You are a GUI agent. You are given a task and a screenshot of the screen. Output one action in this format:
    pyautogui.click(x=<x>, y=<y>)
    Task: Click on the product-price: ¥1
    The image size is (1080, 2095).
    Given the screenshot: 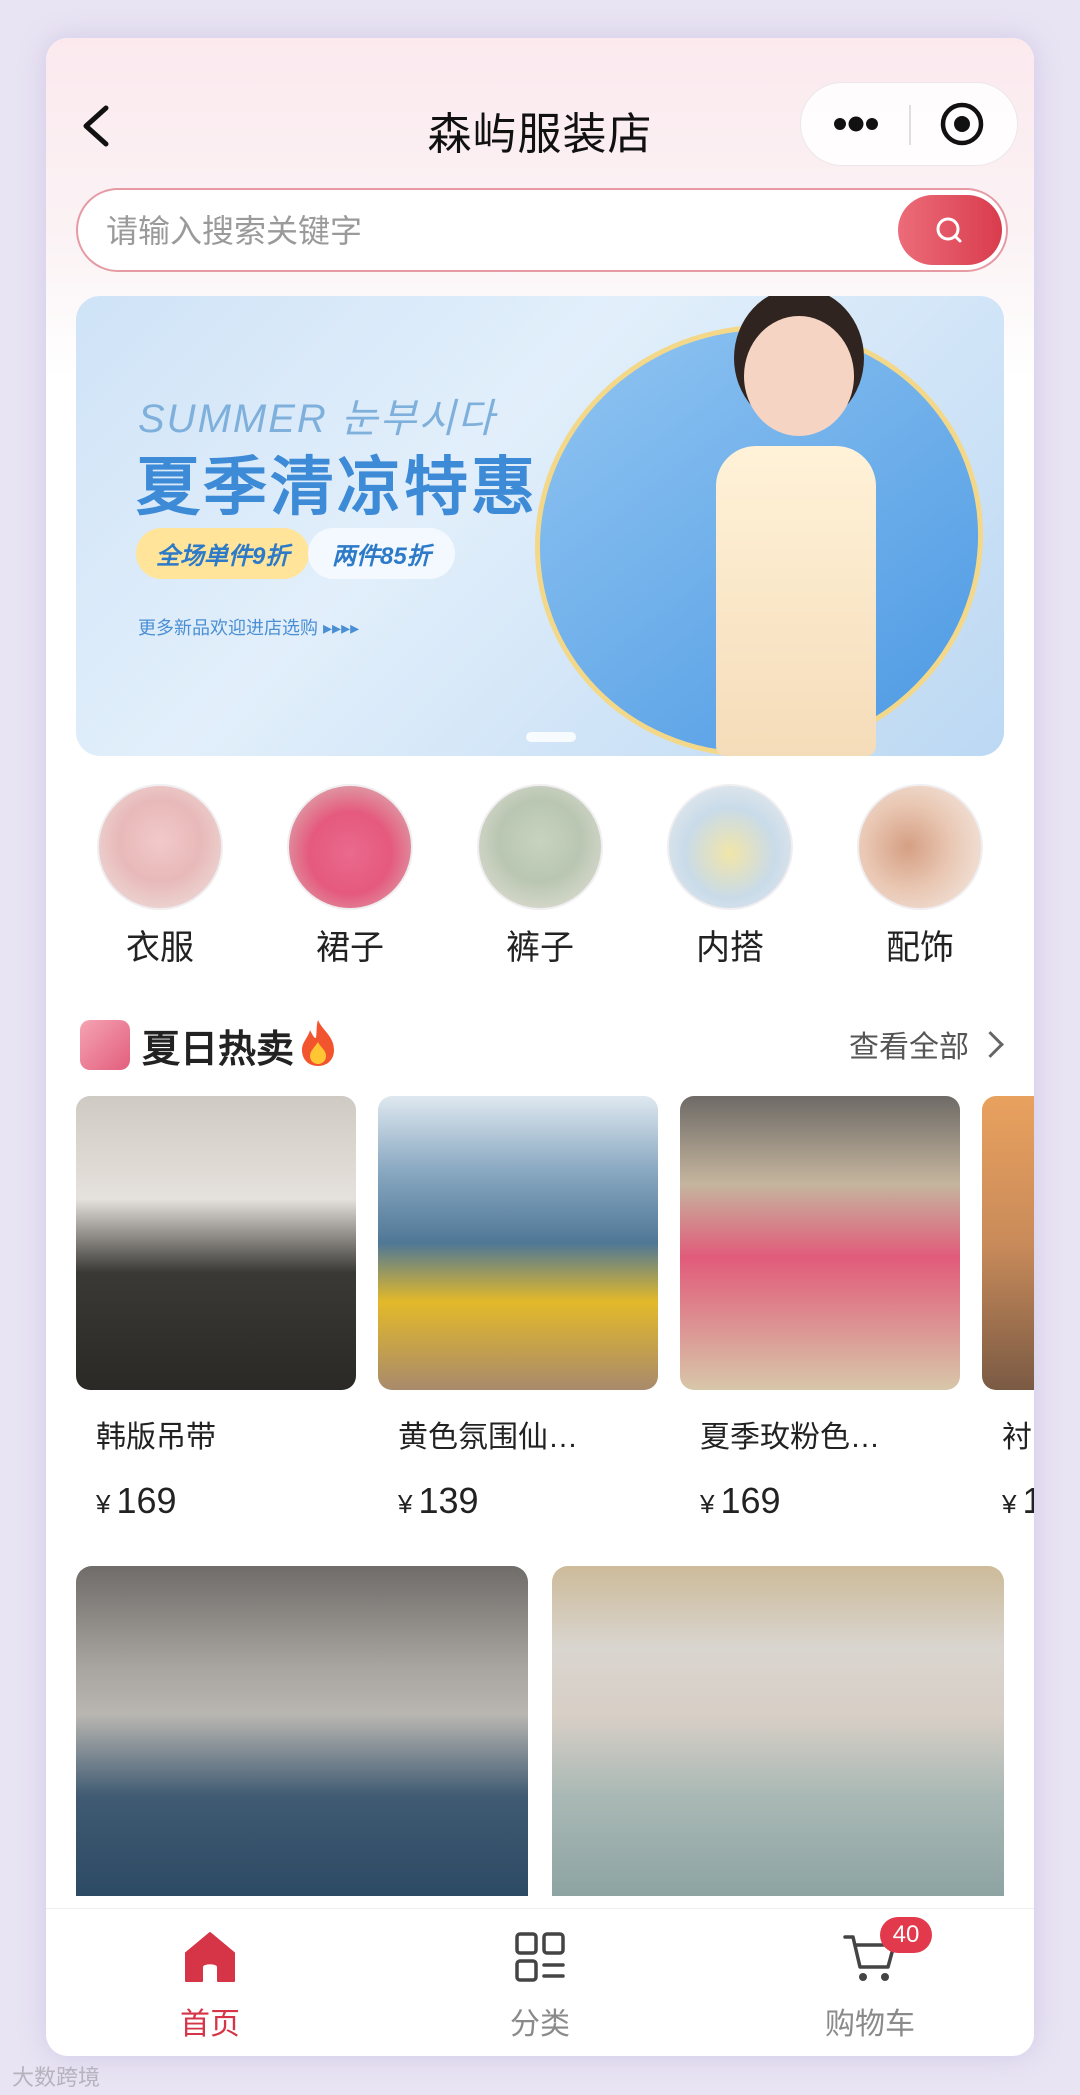 What is the action you would take?
    pyautogui.click(x=1008, y=1501)
    